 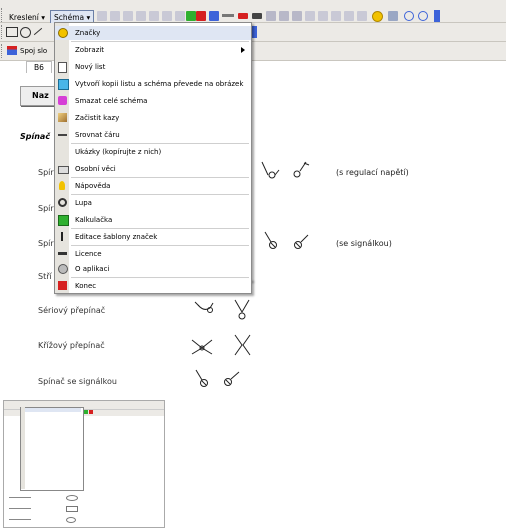 I want to click on personal-icon, so click(x=63, y=170).